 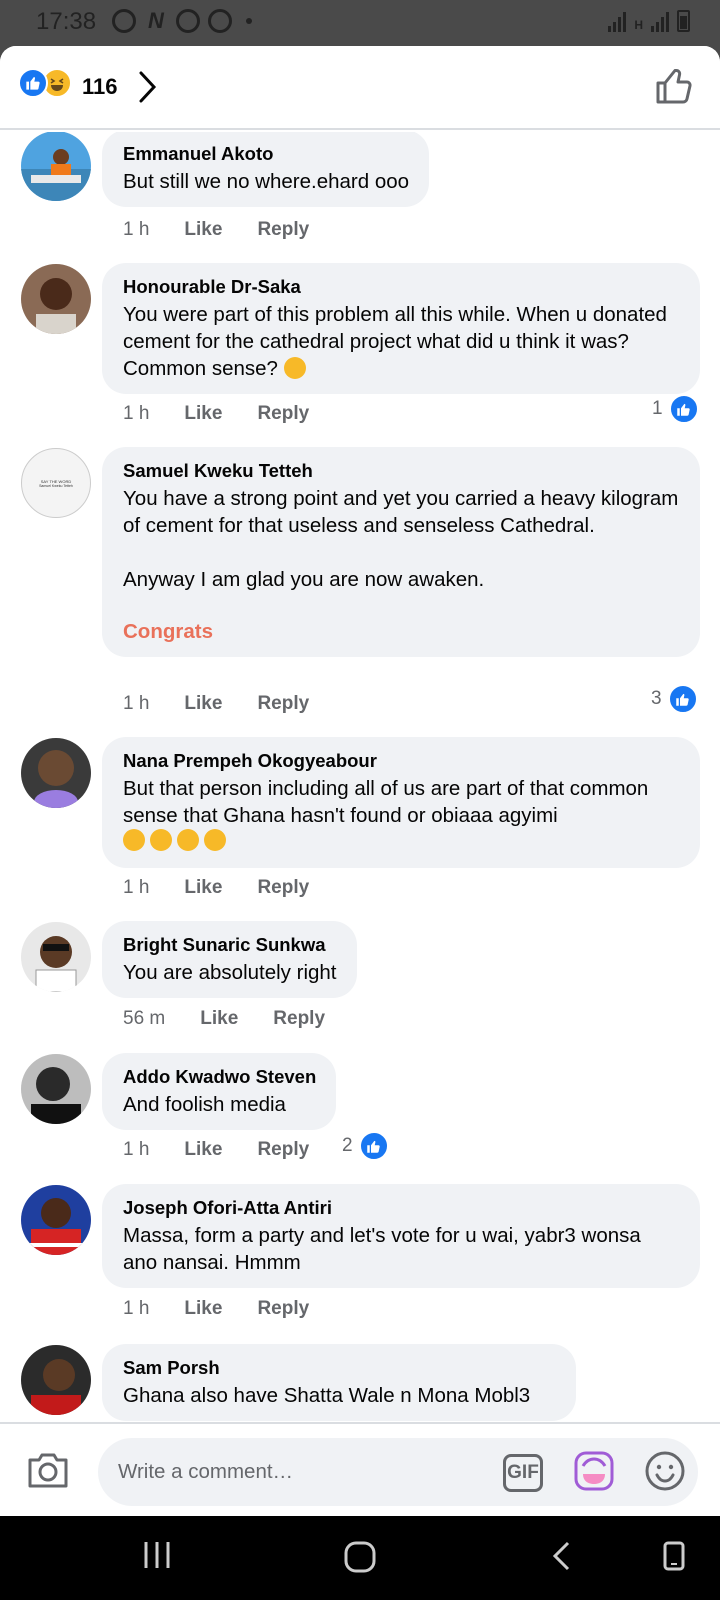 I want to click on whatsapp-icon, so click(x=124, y=21).